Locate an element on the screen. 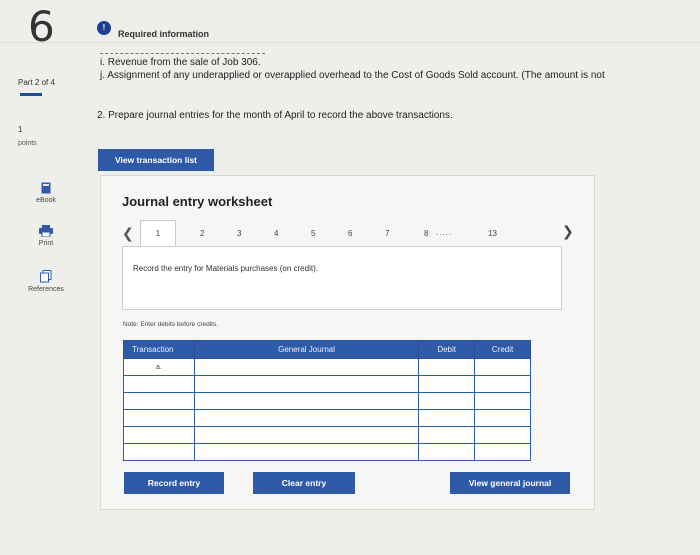 This screenshot has height=555, width=700. table-header-row: Transaction General Journal Debit Credit is located at coordinates (327, 349).